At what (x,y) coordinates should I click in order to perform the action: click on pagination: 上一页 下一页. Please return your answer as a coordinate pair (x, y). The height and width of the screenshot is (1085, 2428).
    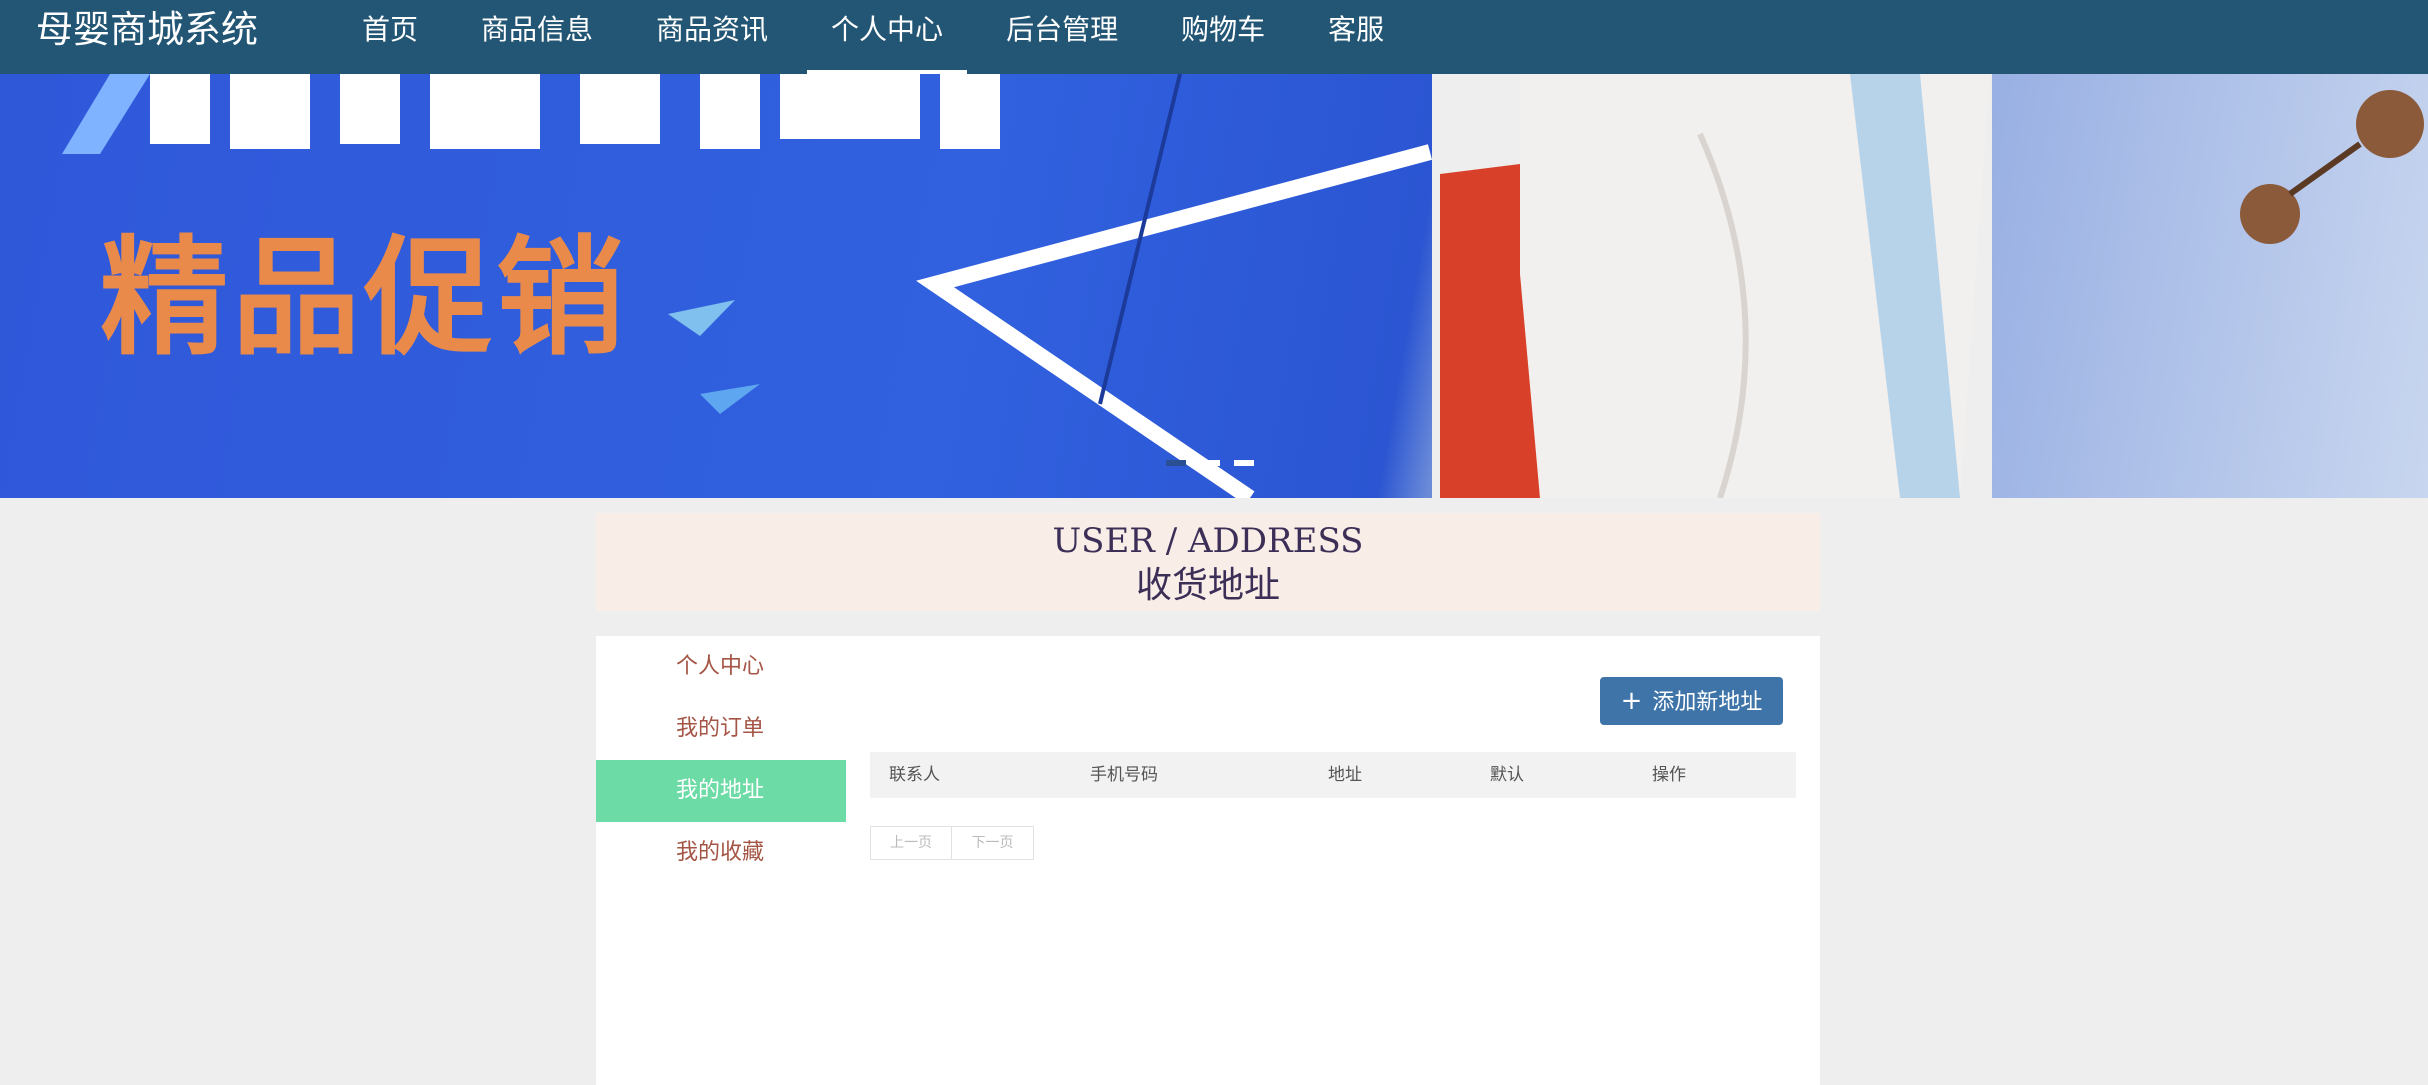
    Looking at the image, I should click on (952, 843).